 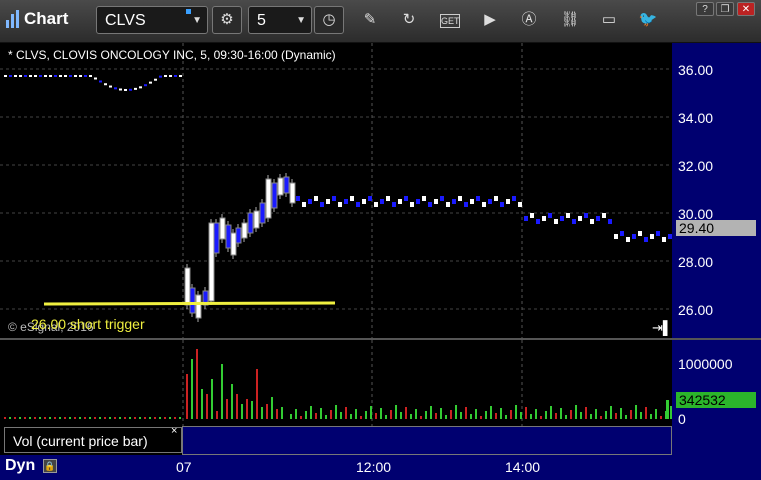 What do you see at coordinates (370, 20) in the screenshot?
I see `pencil-icon: ✎` at bounding box center [370, 20].